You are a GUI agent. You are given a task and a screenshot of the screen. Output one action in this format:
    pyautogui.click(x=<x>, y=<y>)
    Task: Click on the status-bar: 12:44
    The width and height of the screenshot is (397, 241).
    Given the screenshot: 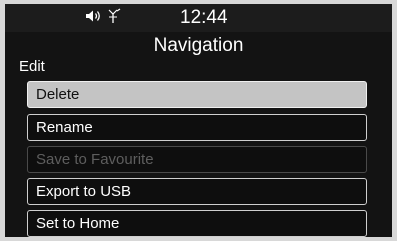 What is the action you would take?
    pyautogui.click(x=198, y=18)
    